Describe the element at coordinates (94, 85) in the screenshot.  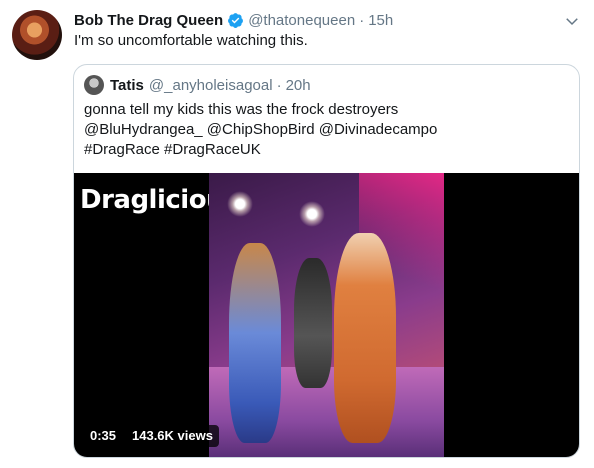
I see `quoted-author-avatar` at that location.